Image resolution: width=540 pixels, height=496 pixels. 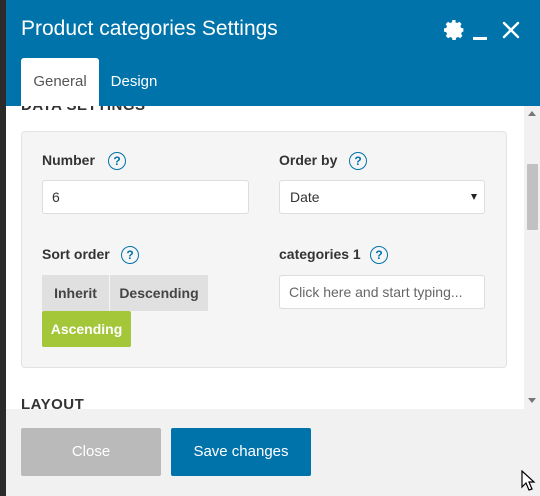 I want to click on tab-design-label: Design, so click(x=134, y=81).